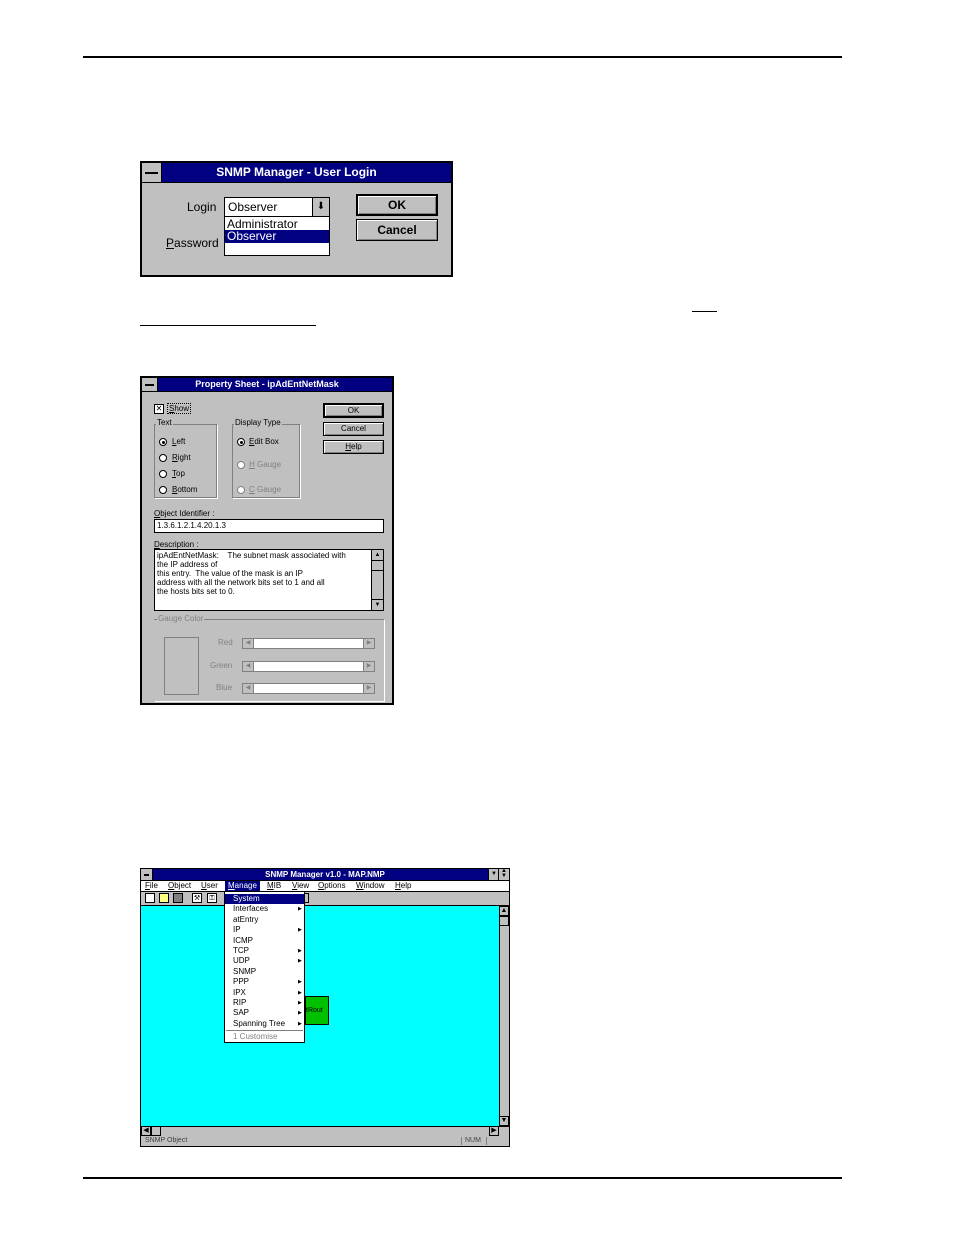  I want to click on main-titlebar: SNMP Manager v1.0 - MAP.NMP ▼ ▲ ▼, so click(325, 874).